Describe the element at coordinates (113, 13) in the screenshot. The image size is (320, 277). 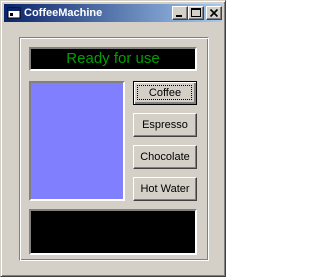
I see `title-bar: CoffeeMachine` at that location.